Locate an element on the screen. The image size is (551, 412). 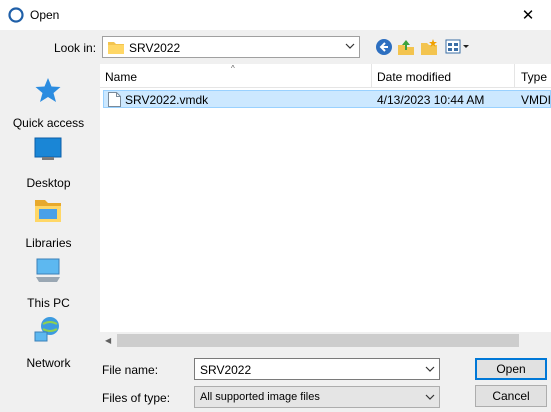
desktop-icon is located at coordinates (48, 148).